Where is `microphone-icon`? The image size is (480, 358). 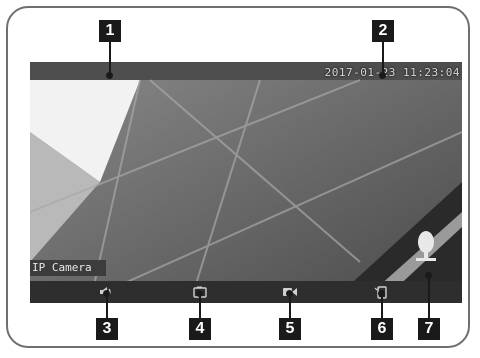
microphone-icon is located at coordinates (426, 246).